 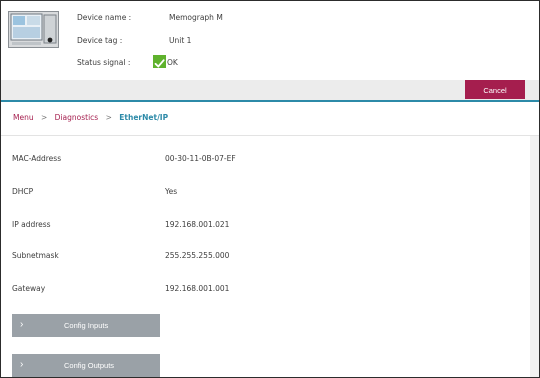 I want to click on mac-address-value: 00-30-11-0B-07-EF, so click(x=200, y=158).